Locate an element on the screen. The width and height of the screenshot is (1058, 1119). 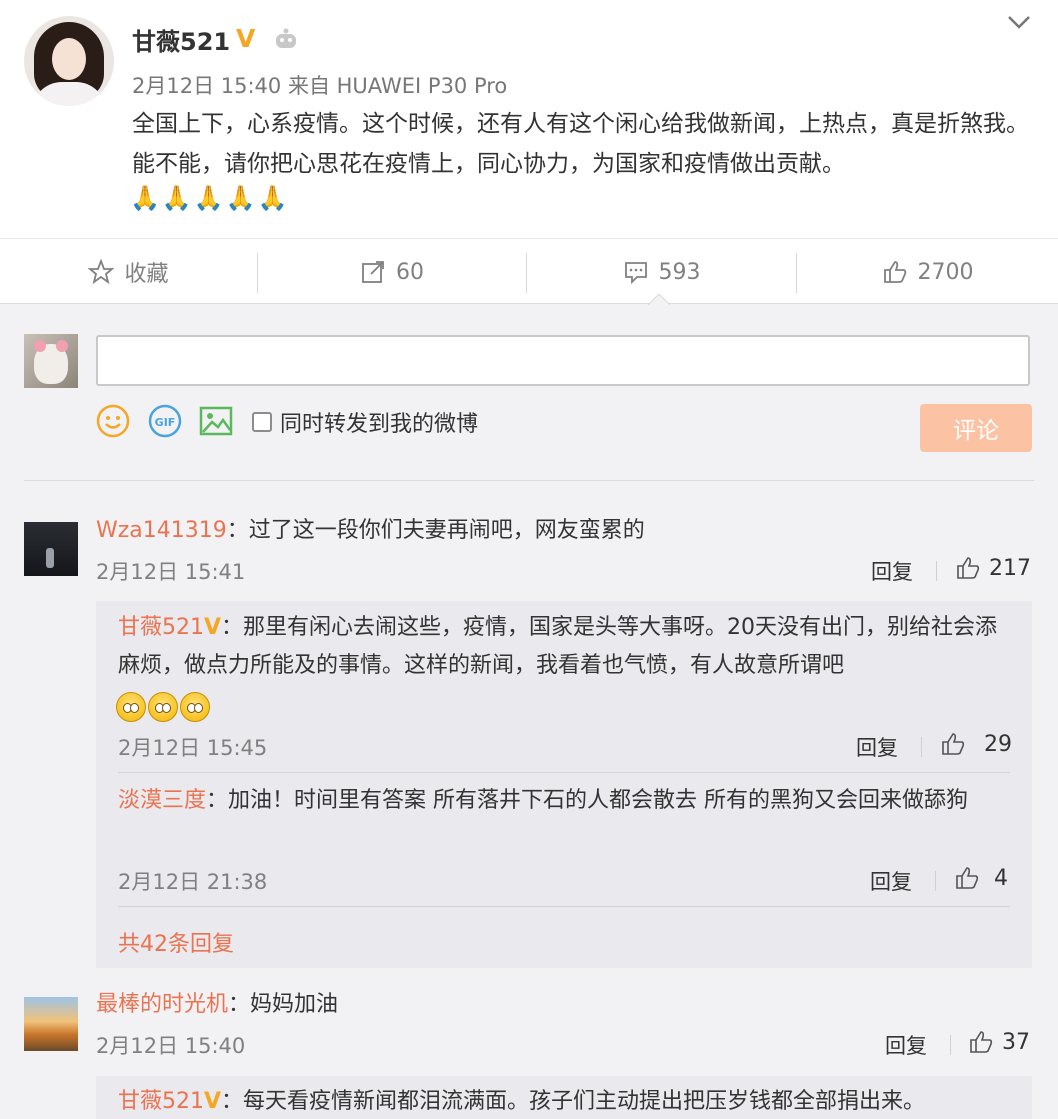
repost-count: 60 is located at coordinates (410, 272).